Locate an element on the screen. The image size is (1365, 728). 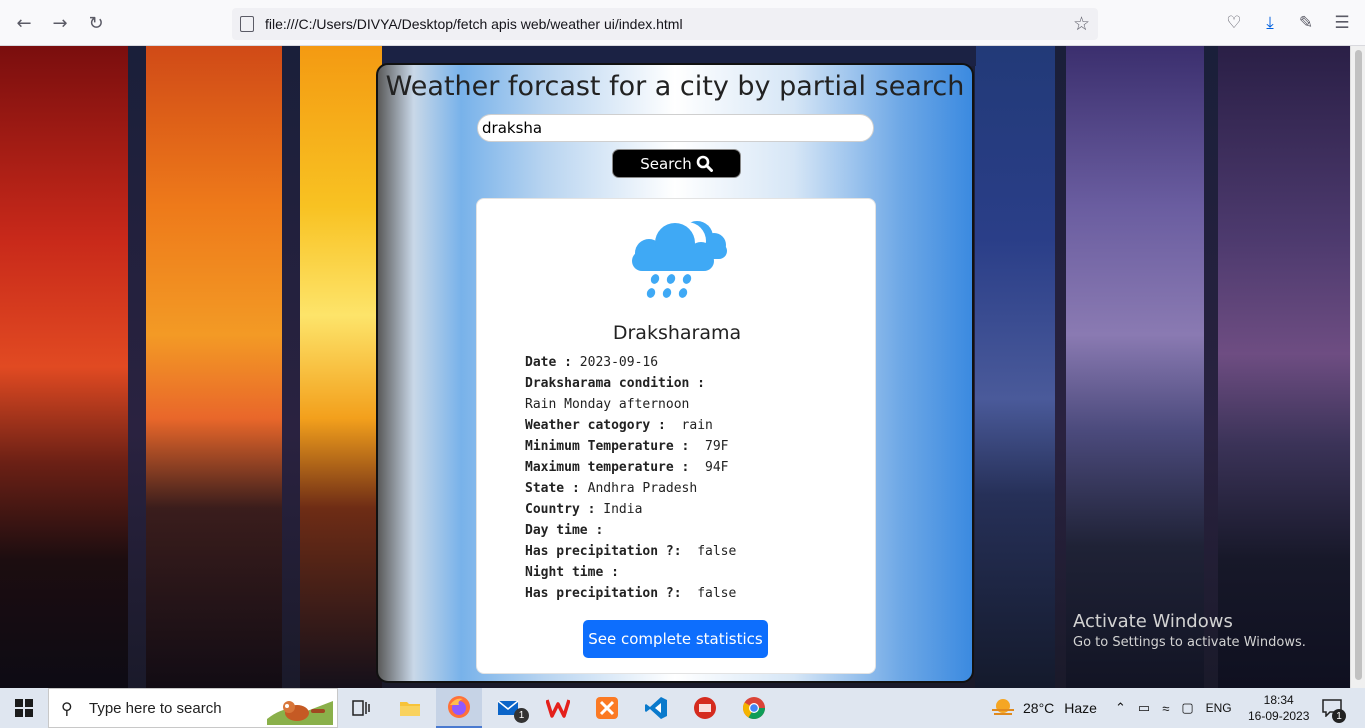
windows-logo-icon is located at coordinates (24, 708).